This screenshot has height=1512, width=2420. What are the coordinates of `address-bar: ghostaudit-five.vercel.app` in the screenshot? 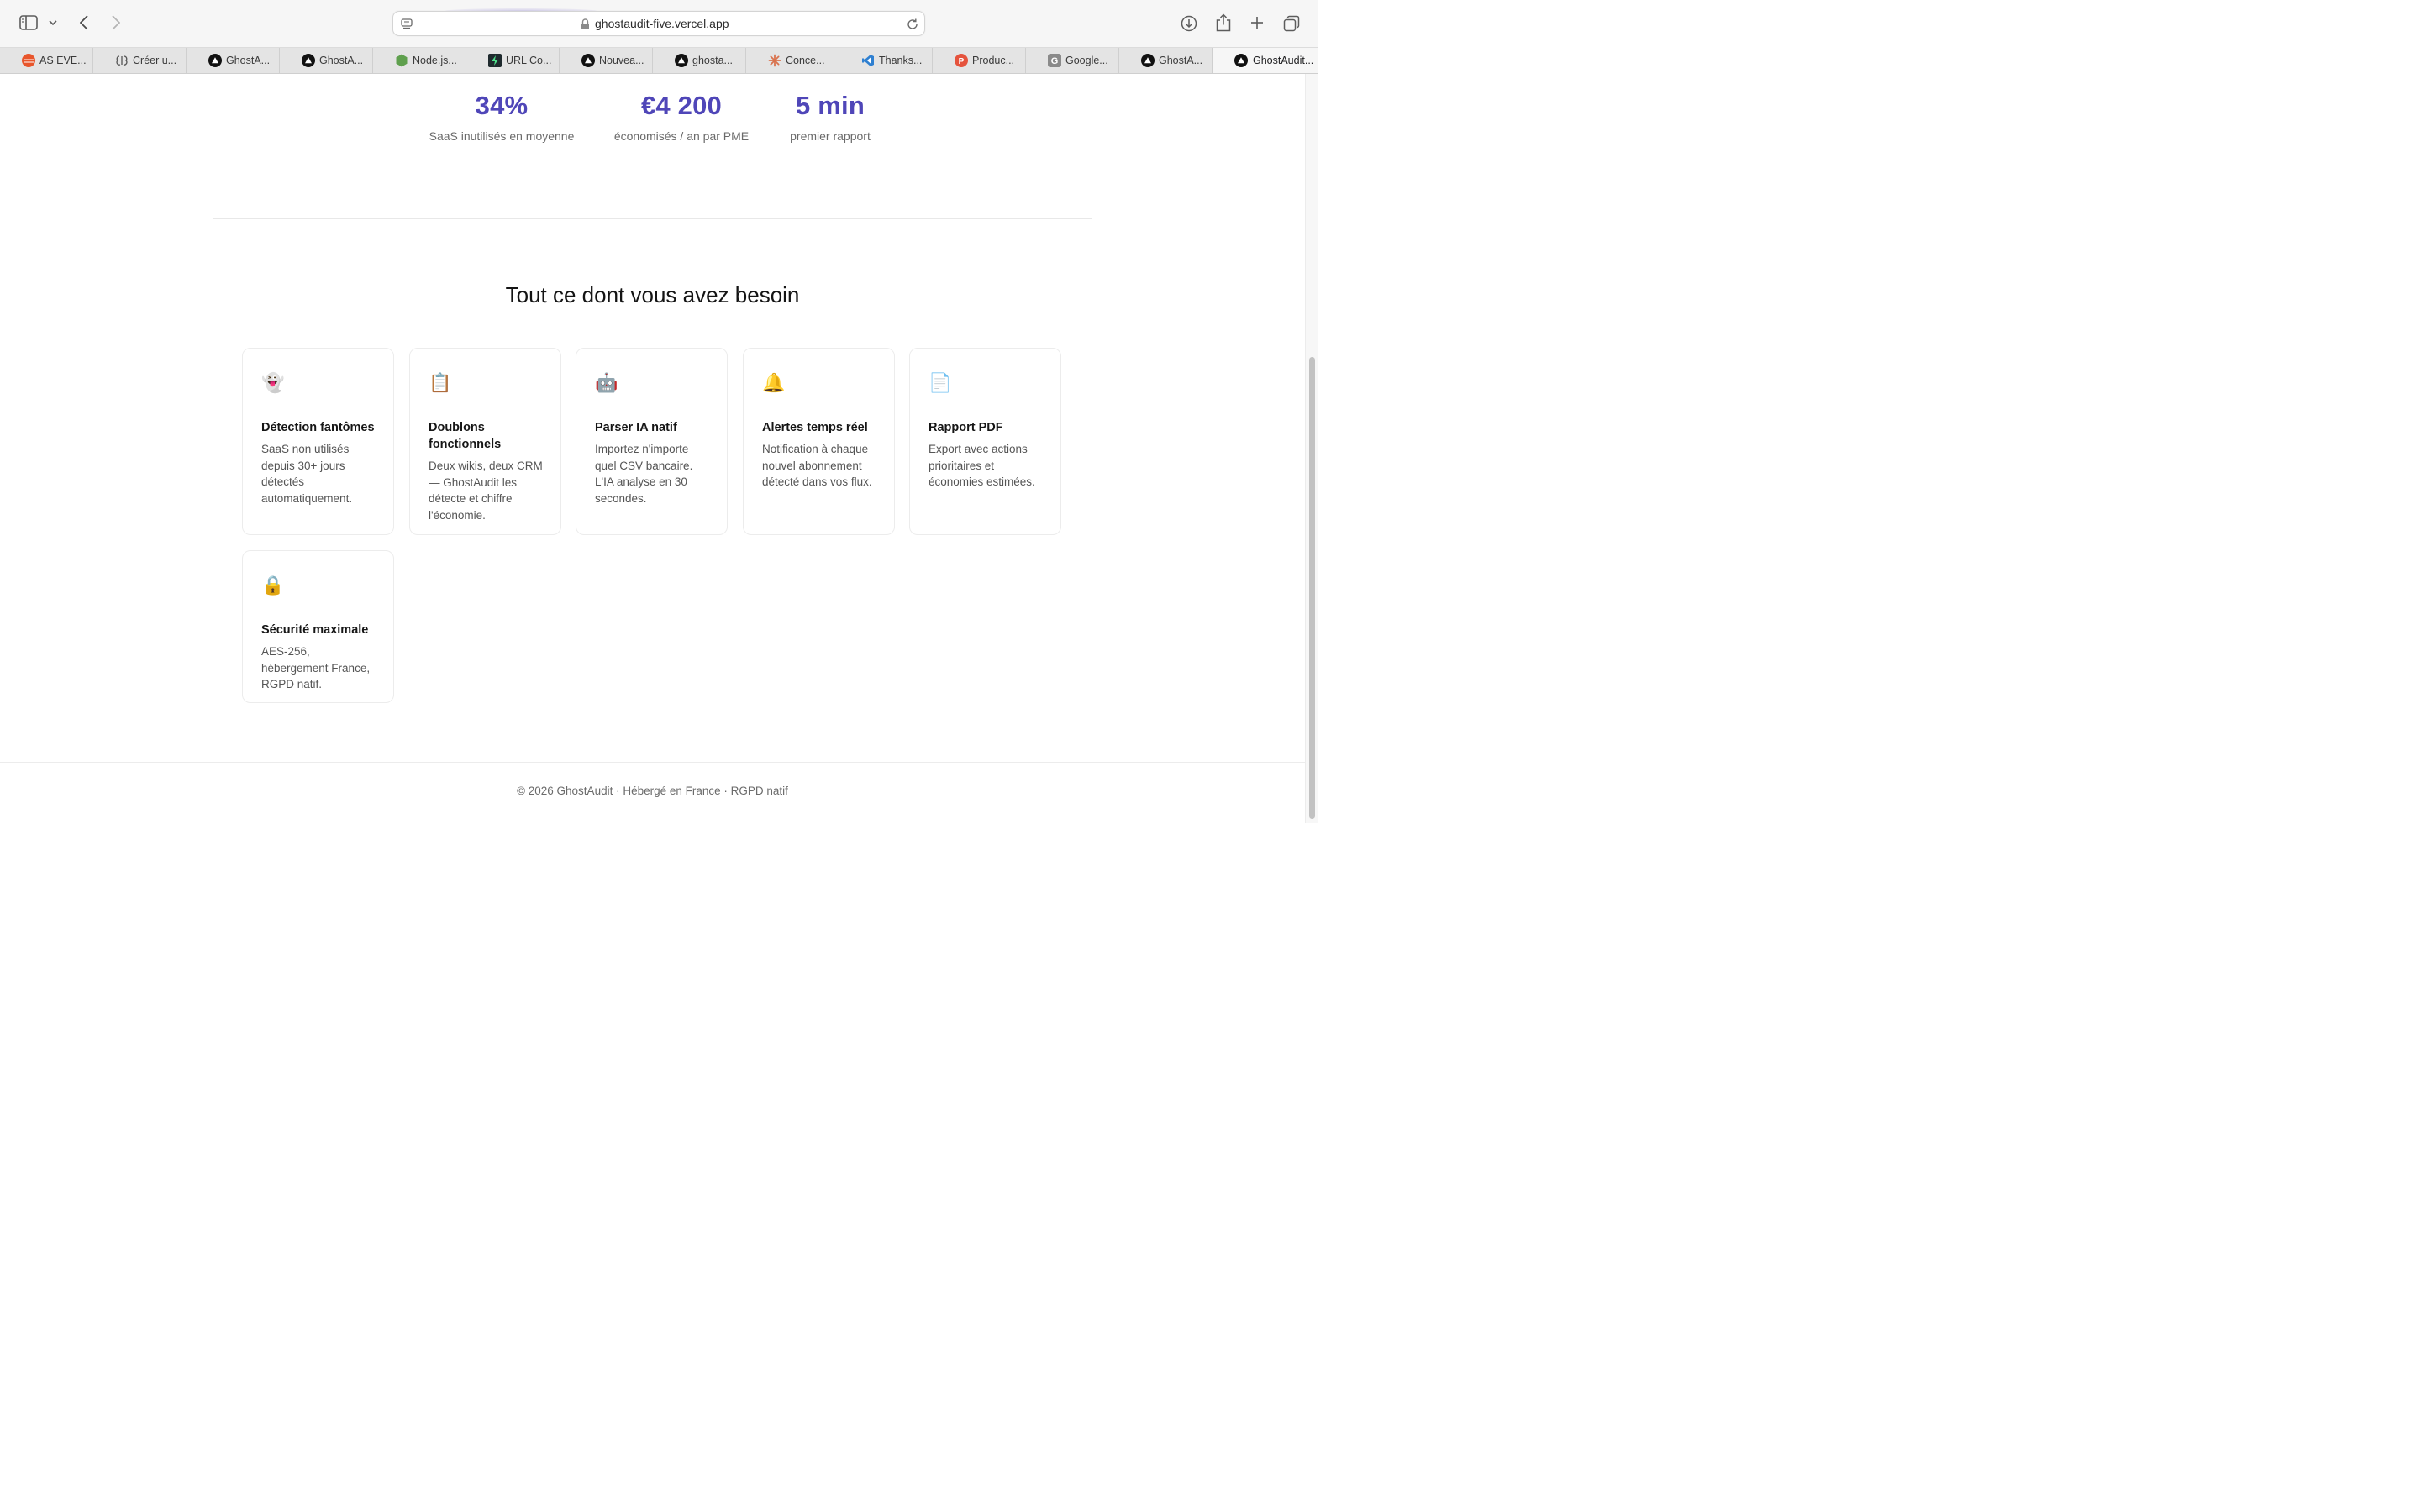 It's located at (658, 23).